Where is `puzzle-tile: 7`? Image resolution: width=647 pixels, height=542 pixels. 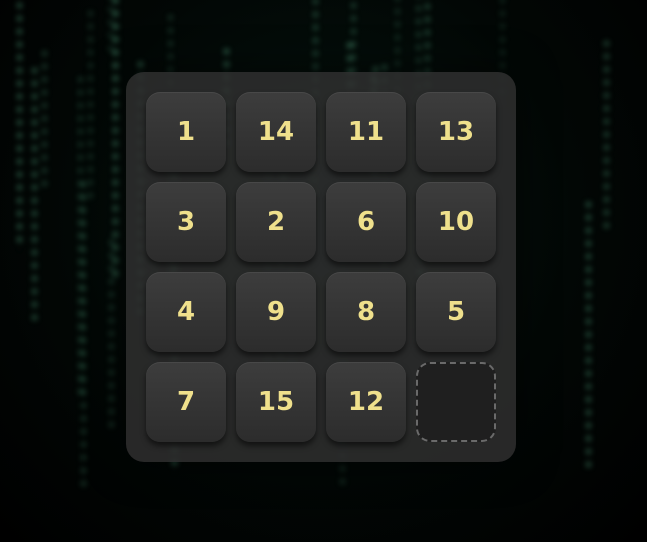 puzzle-tile: 7 is located at coordinates (186, 402).